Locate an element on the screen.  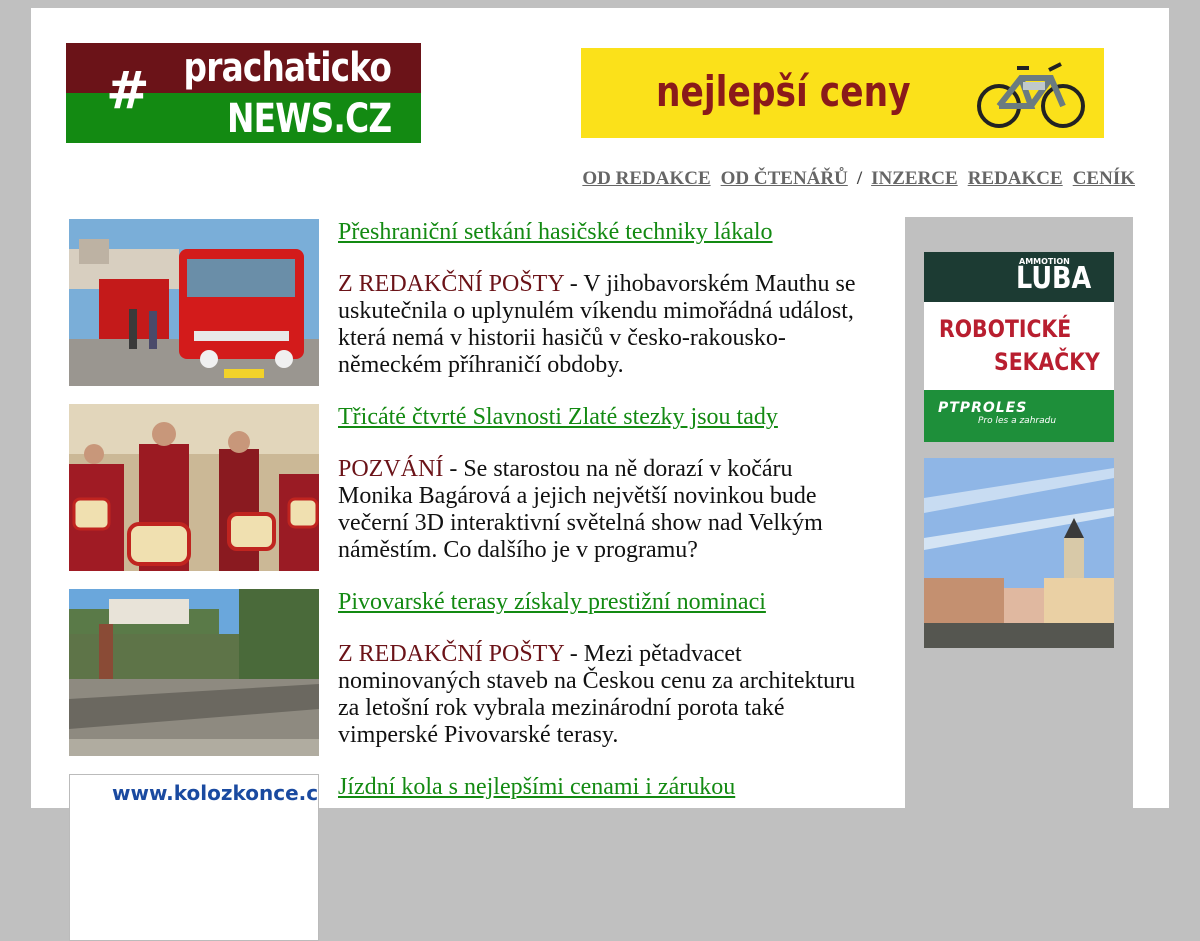
top-banner-ad: nejlepší ceny is located at coordinates (842, 93).